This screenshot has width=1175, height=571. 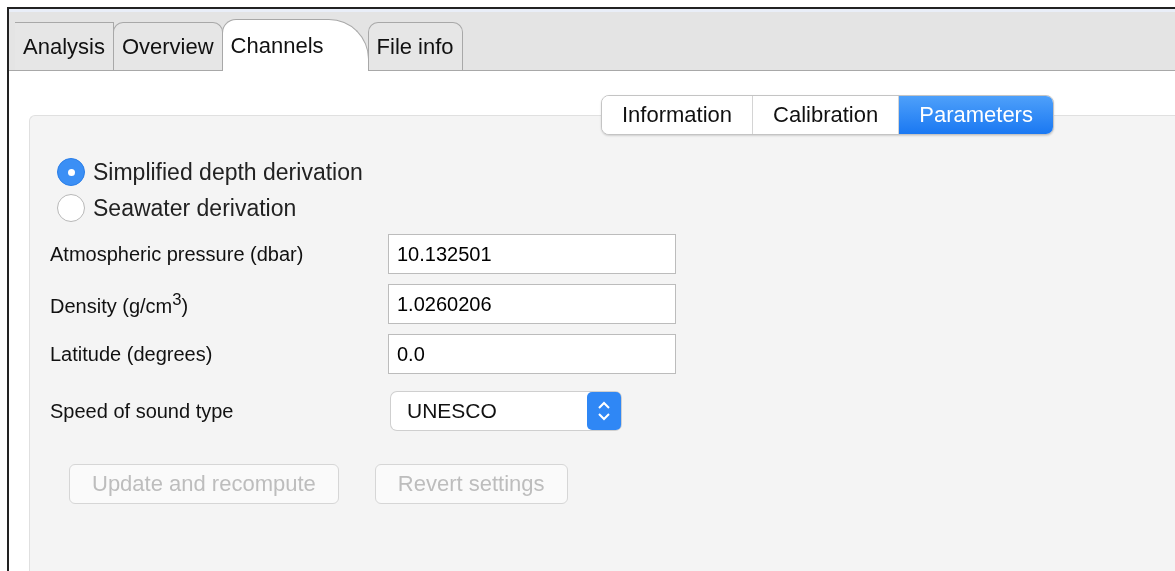 I want to click on input-field: 10.132501, so click(x=532, y=254).